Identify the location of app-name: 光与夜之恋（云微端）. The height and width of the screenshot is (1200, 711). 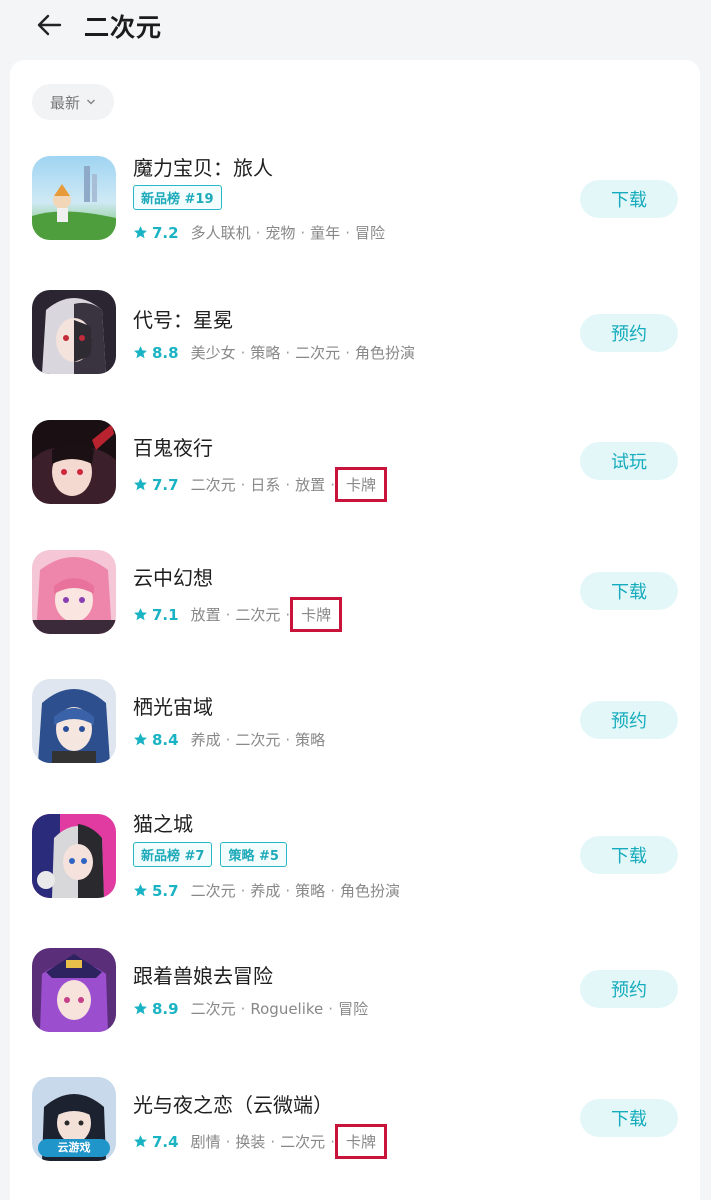
(233, 1105).